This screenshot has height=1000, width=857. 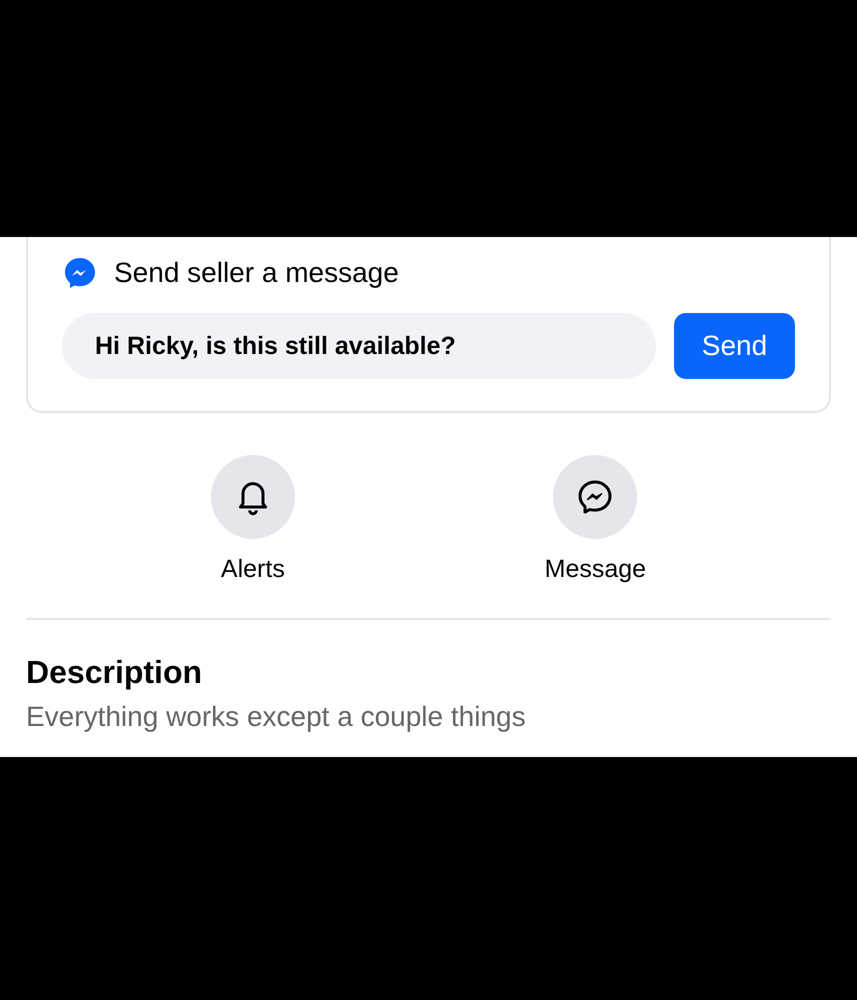 I want to click on action-button: Message, so click(x=595, y=519).